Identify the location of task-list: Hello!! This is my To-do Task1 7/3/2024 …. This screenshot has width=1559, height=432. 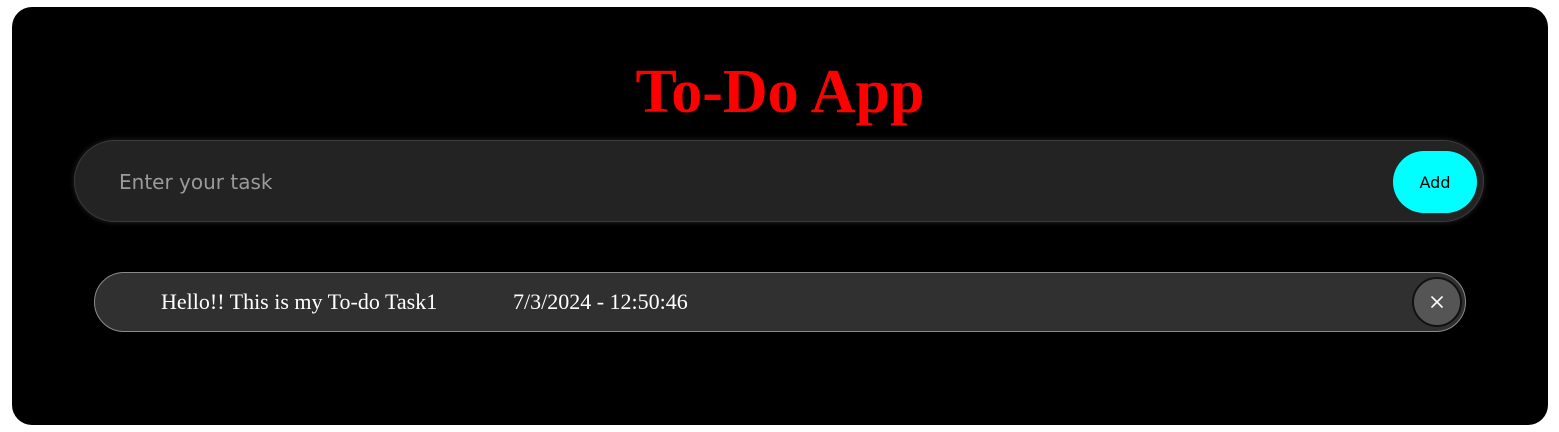
(780, 302).